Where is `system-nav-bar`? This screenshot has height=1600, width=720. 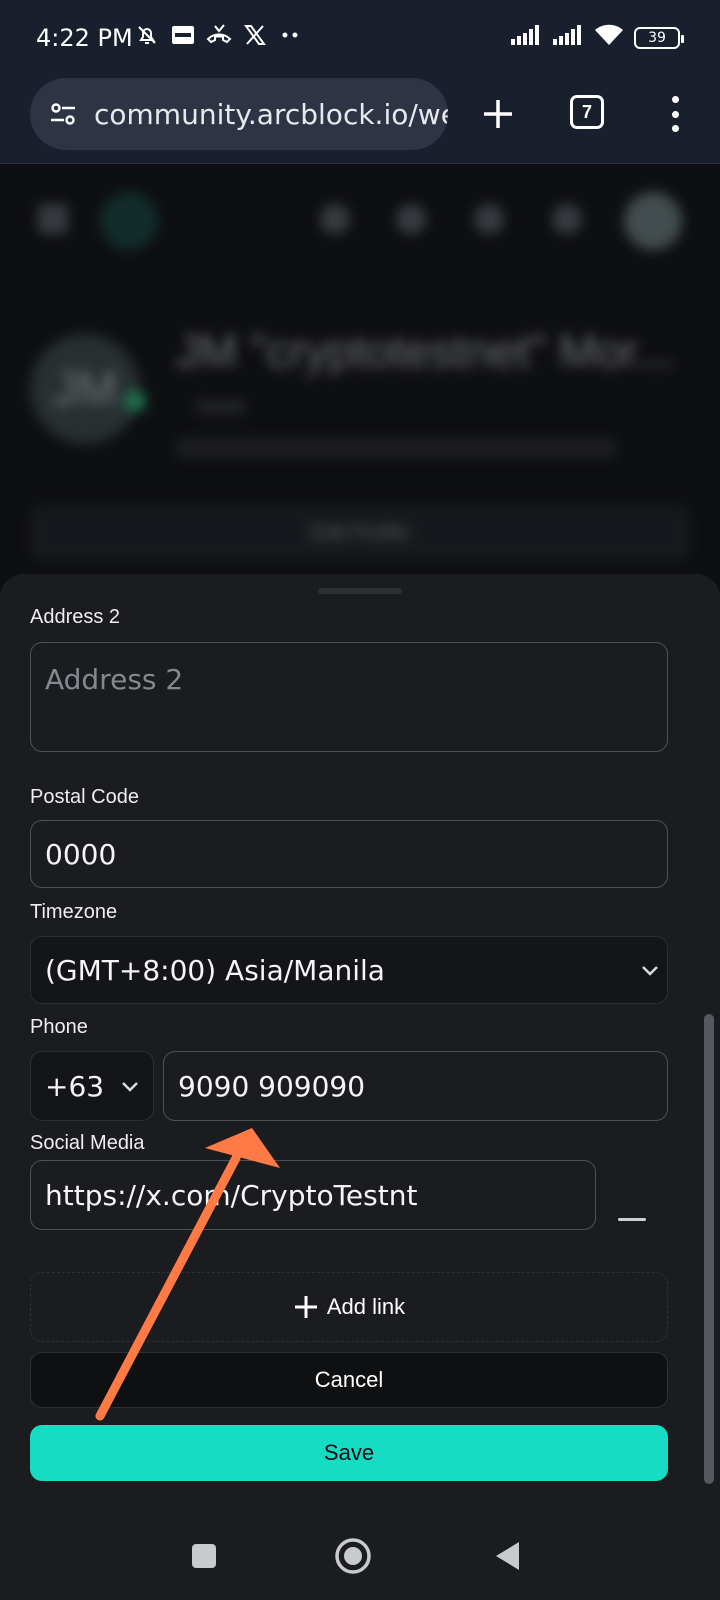
system-nav-bar is located at coordinates (360, 1556).